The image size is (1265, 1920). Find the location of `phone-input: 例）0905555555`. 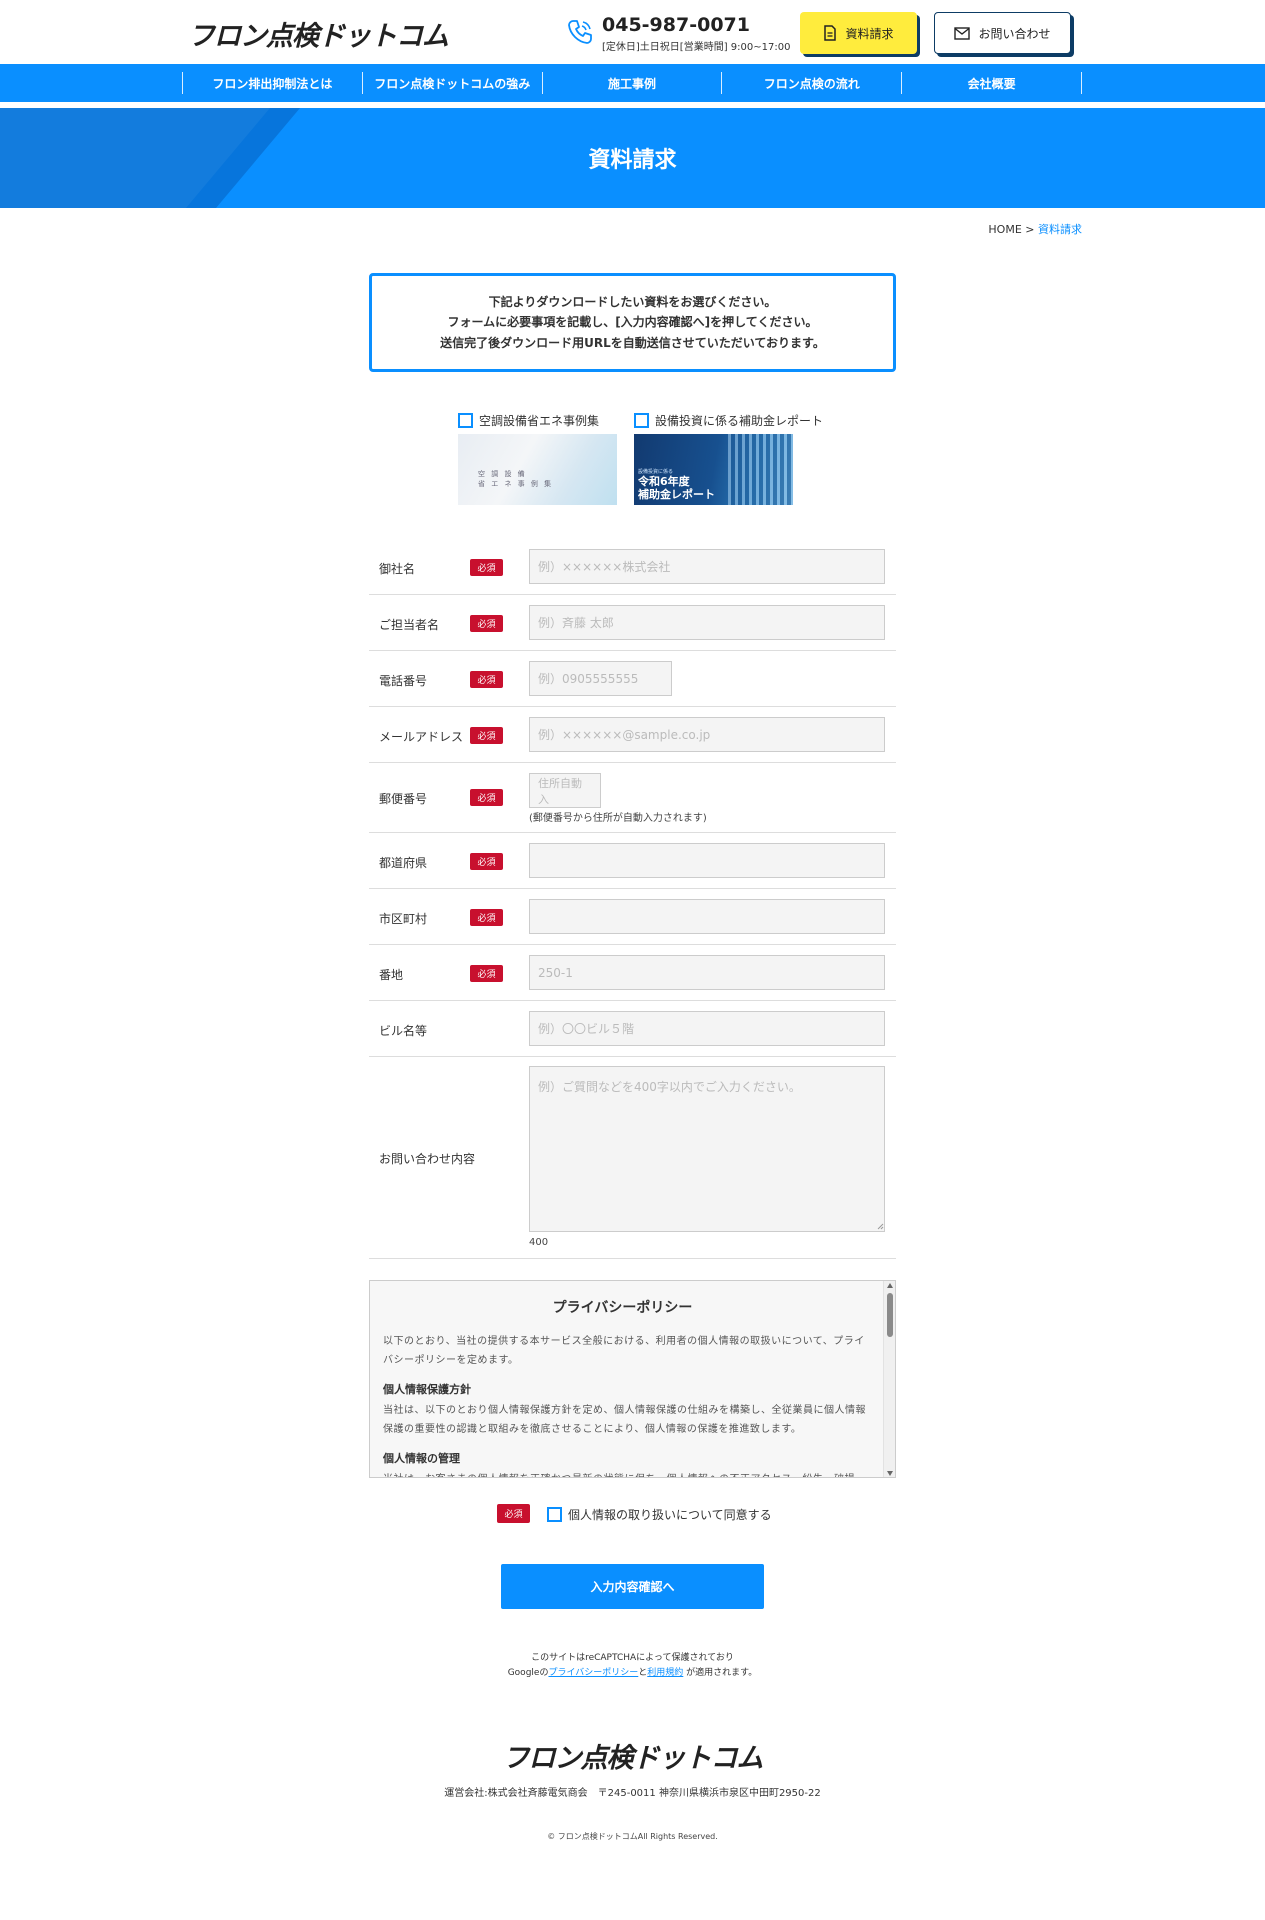

phone-input: 例）0905555555 is located at coordinates (600, 678).